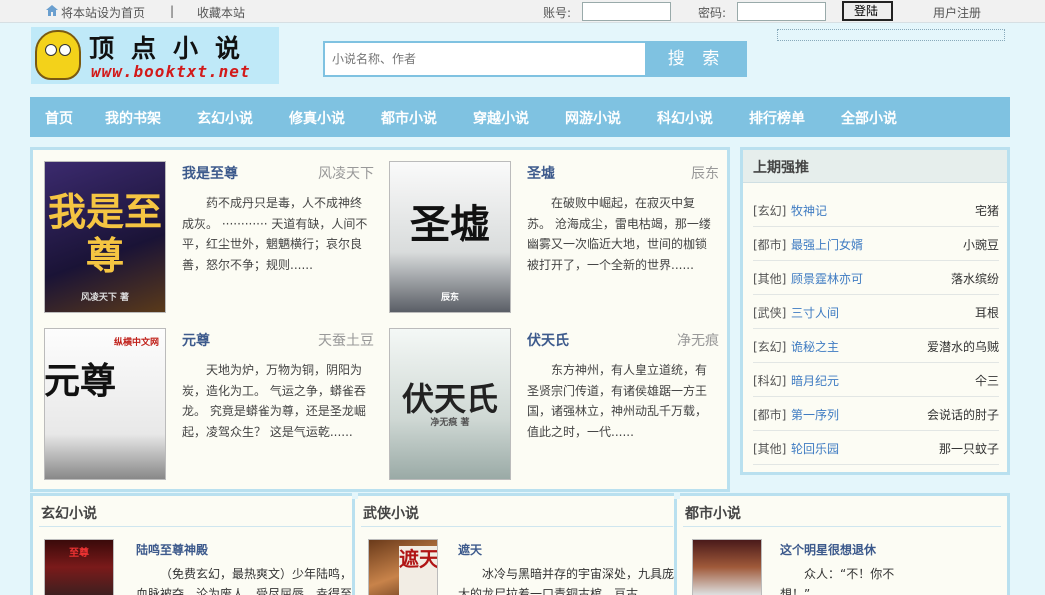 Image resolution: width=1045 pixels, height=595 pixels. I want to click on book-title: 圣墟, so click(541, 173).